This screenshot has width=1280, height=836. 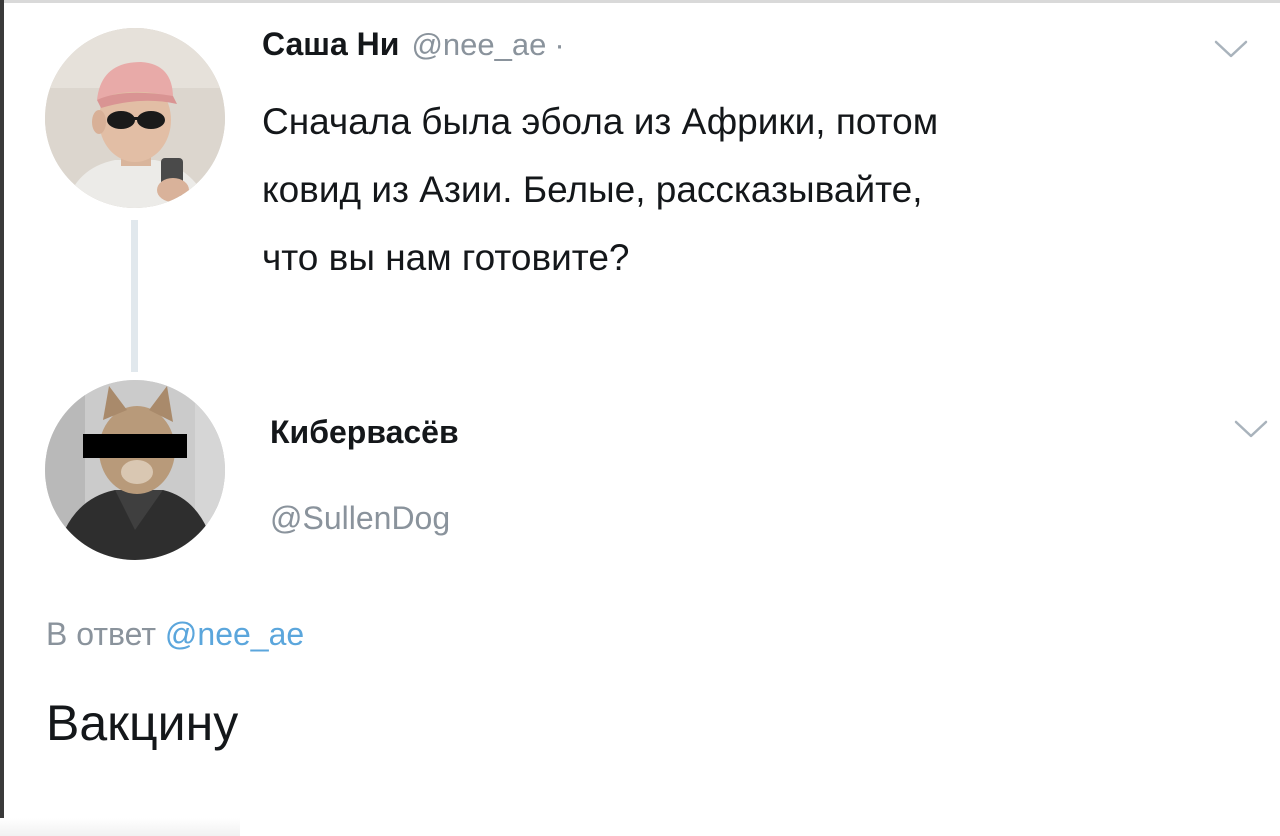 I want to click on bottom-edge-shade, so click(x=120, y=827).